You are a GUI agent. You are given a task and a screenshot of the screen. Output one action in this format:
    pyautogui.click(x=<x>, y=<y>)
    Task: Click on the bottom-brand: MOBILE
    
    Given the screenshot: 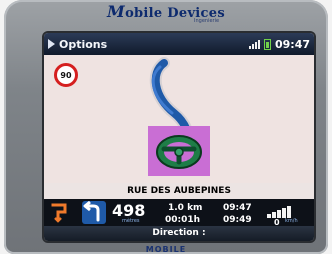 What is the action you would take?
    pyautogui.click(x=166, y=249)
    